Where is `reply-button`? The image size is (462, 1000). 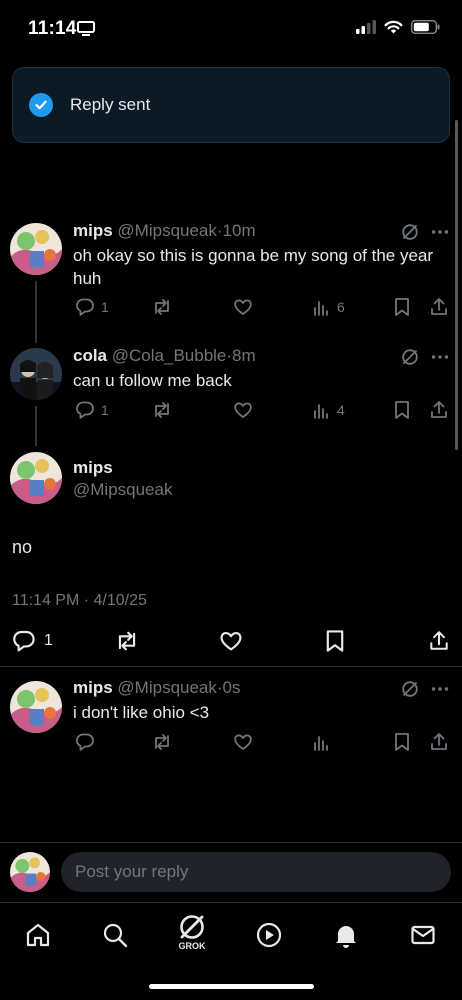
reply-button is located at coordinates (85, 742).